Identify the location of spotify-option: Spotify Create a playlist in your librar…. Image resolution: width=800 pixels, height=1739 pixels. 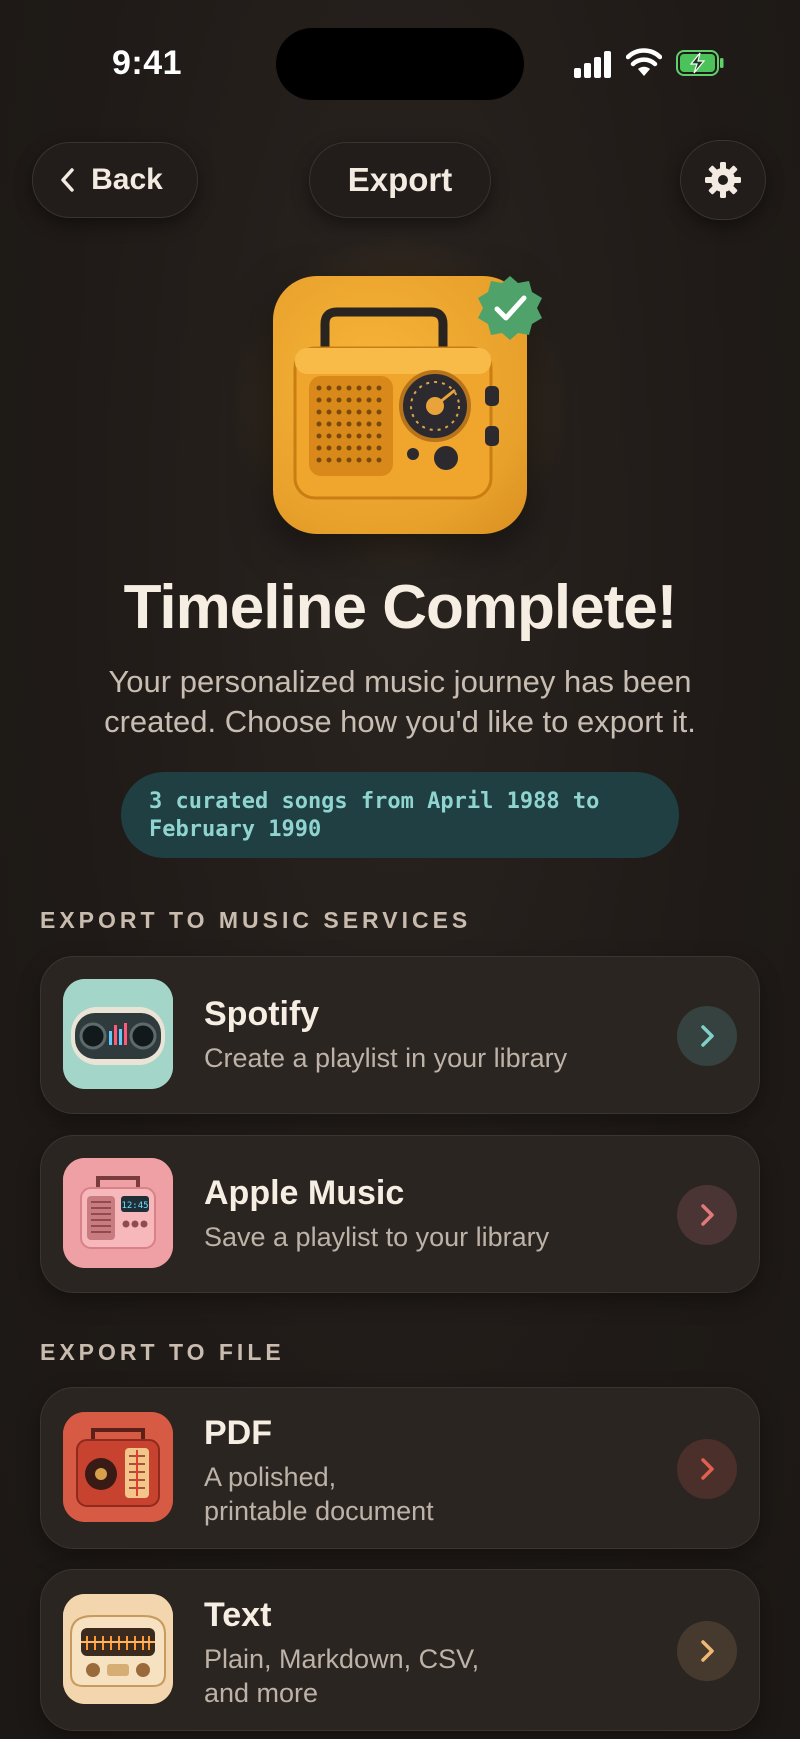
(400, 1035).